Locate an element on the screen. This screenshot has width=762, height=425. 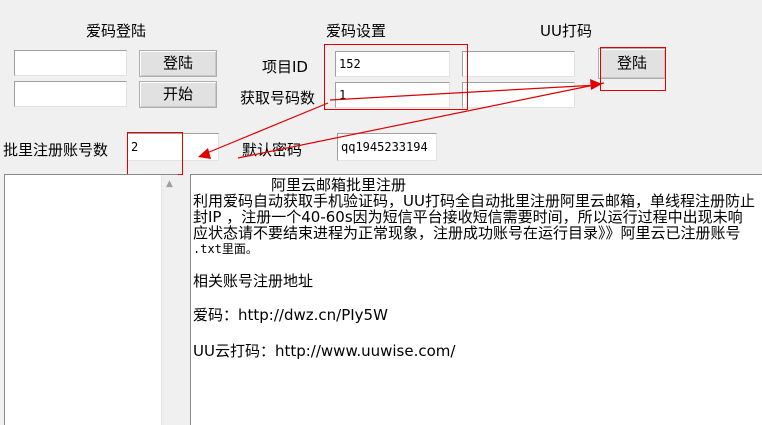
default-password-label: 默认密码 is located at coordinates (272, 150).